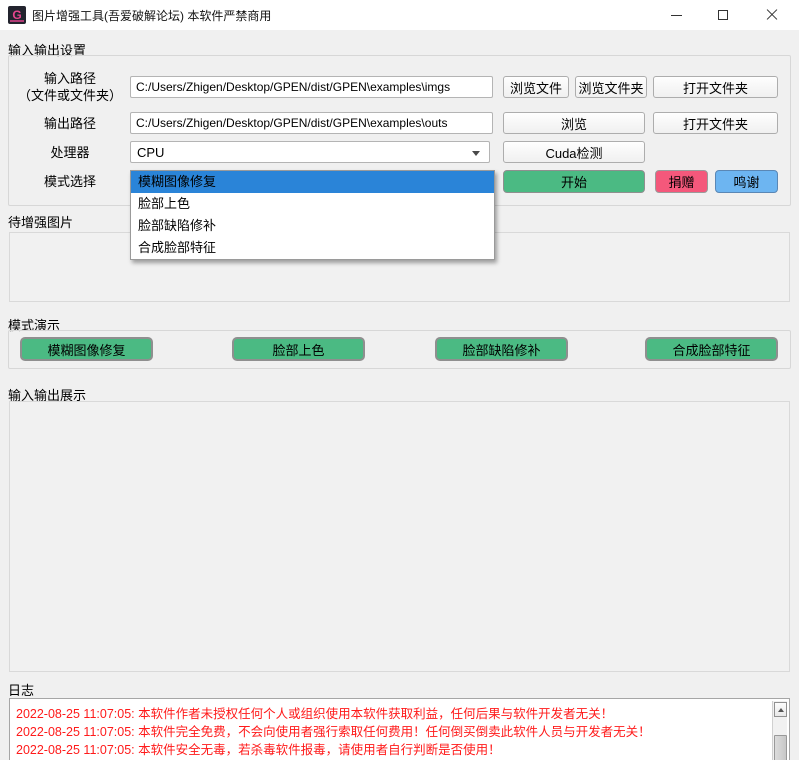  What do you see at coordinates (298, 349) in the screenshot?
I see `demo-face-colorize-button: 脸部上色` at bounding box center [298, 349].